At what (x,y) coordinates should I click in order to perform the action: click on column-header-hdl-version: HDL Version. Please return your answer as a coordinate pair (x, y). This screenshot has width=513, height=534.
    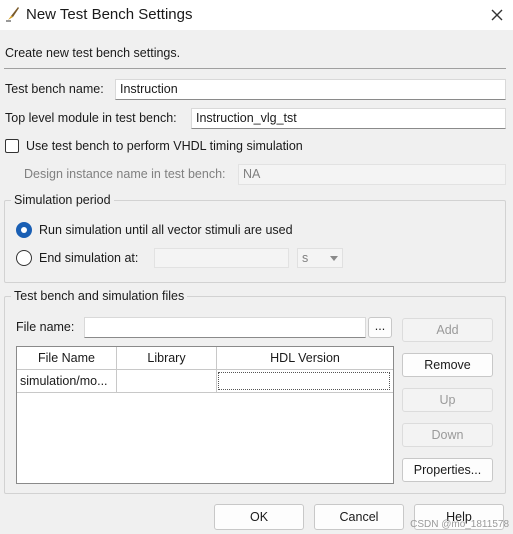
    Looking at the image, I should click on (305, 358).